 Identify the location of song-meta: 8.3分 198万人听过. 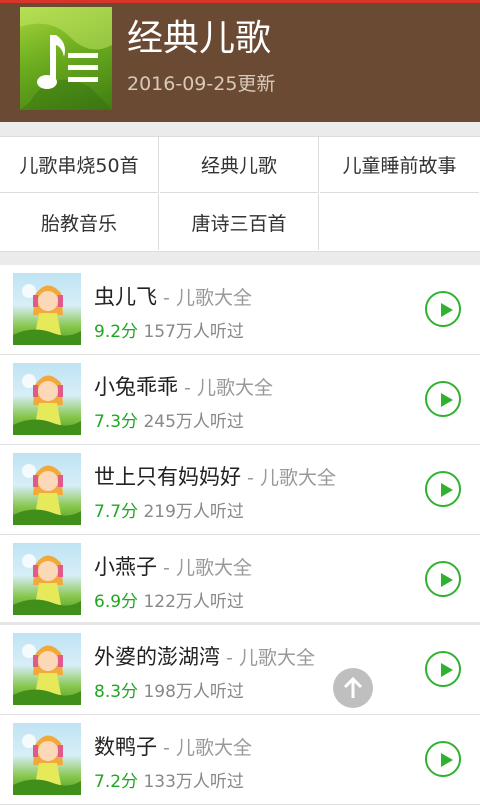
(169, 689).